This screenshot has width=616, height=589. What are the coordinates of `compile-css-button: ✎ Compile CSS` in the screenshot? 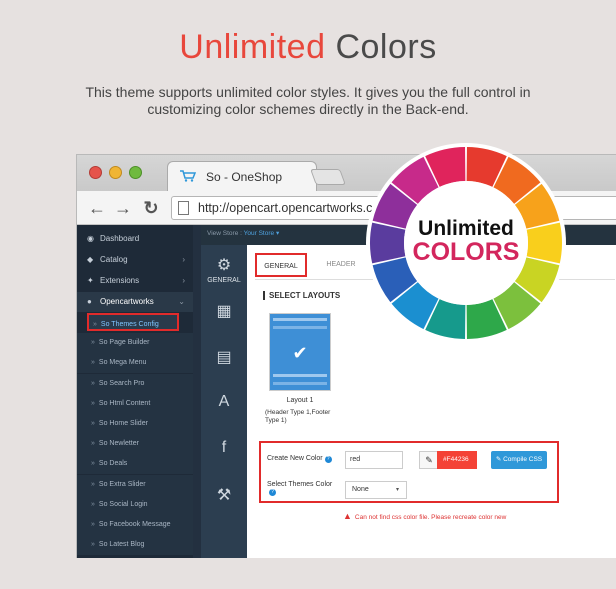 It's located at (519, 460).